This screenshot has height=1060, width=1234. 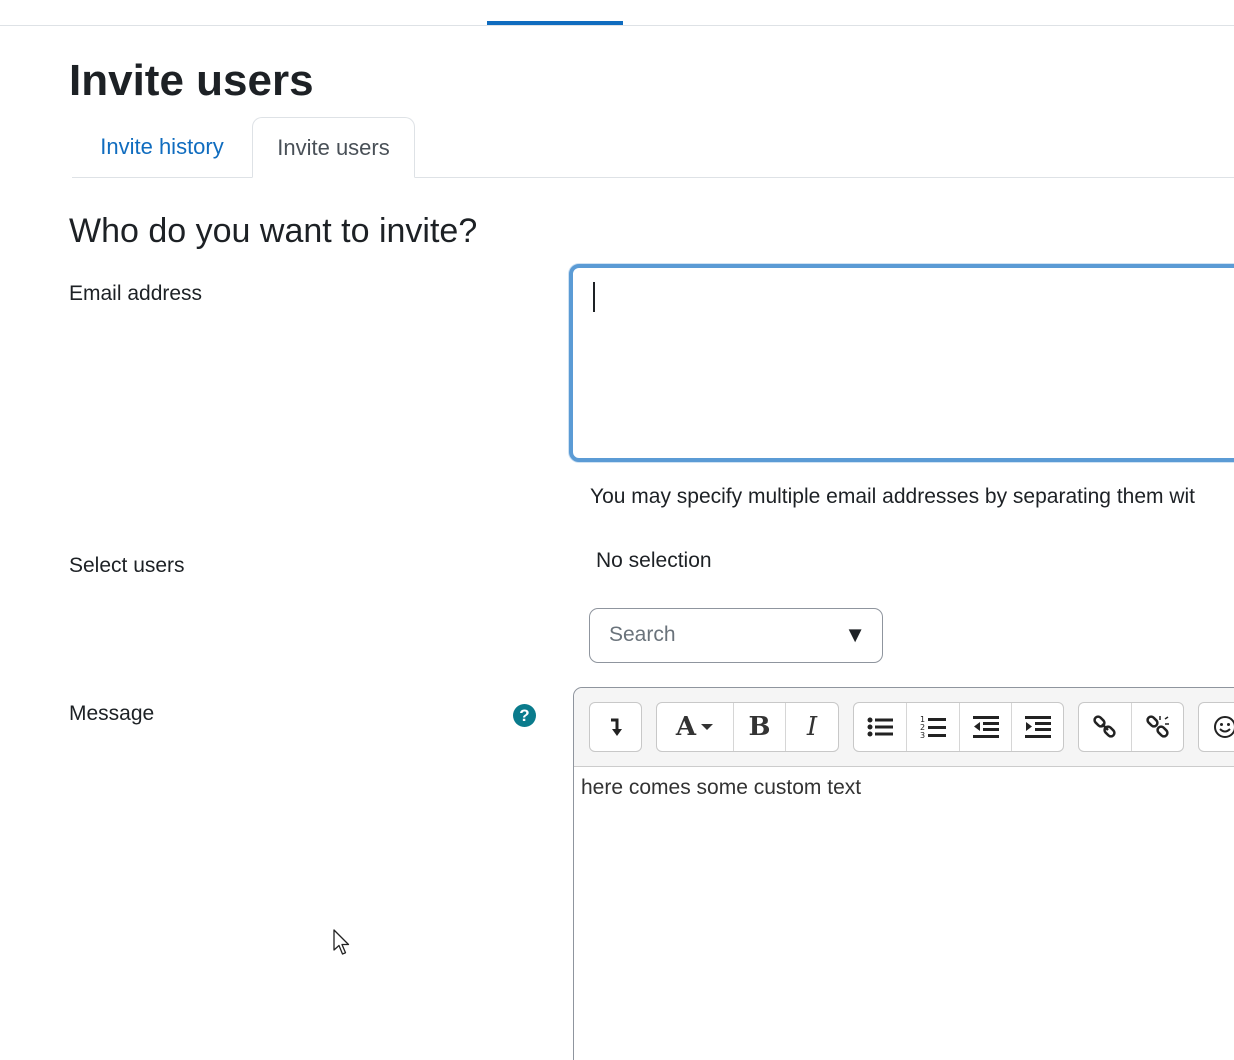 What do you see at coordinates (136, 293) in the screenshot?
I see `email-label: Email address` at bounding box center [136, 293].